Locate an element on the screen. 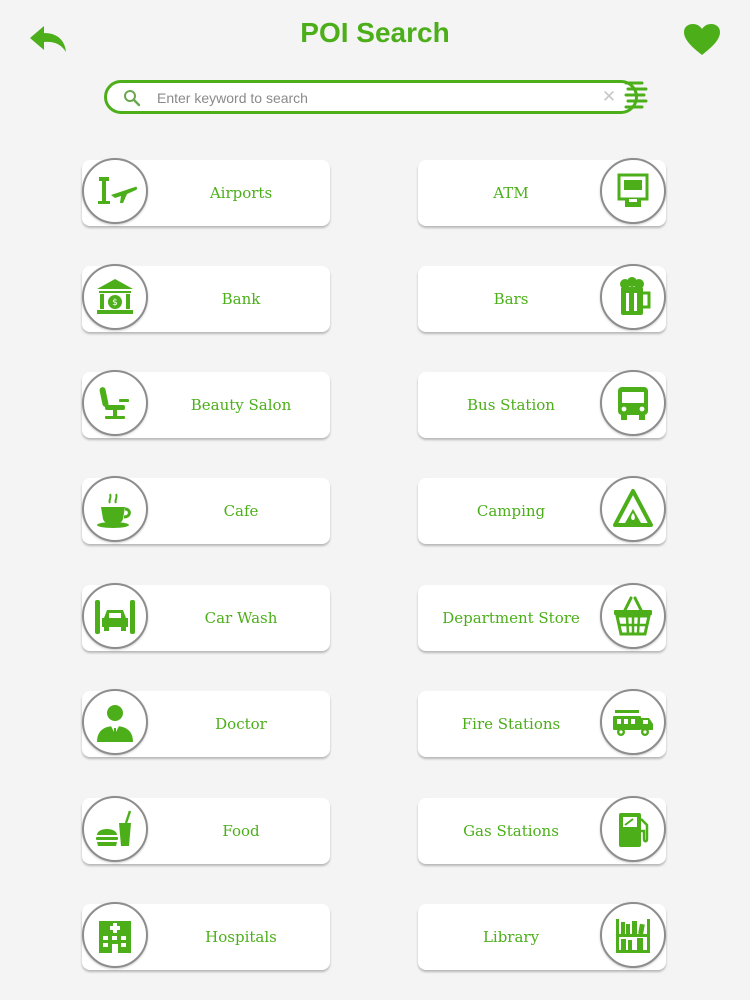 This screenshot has width=750, height=1000. category-atm: ATM is located at coordinates (543, 194).